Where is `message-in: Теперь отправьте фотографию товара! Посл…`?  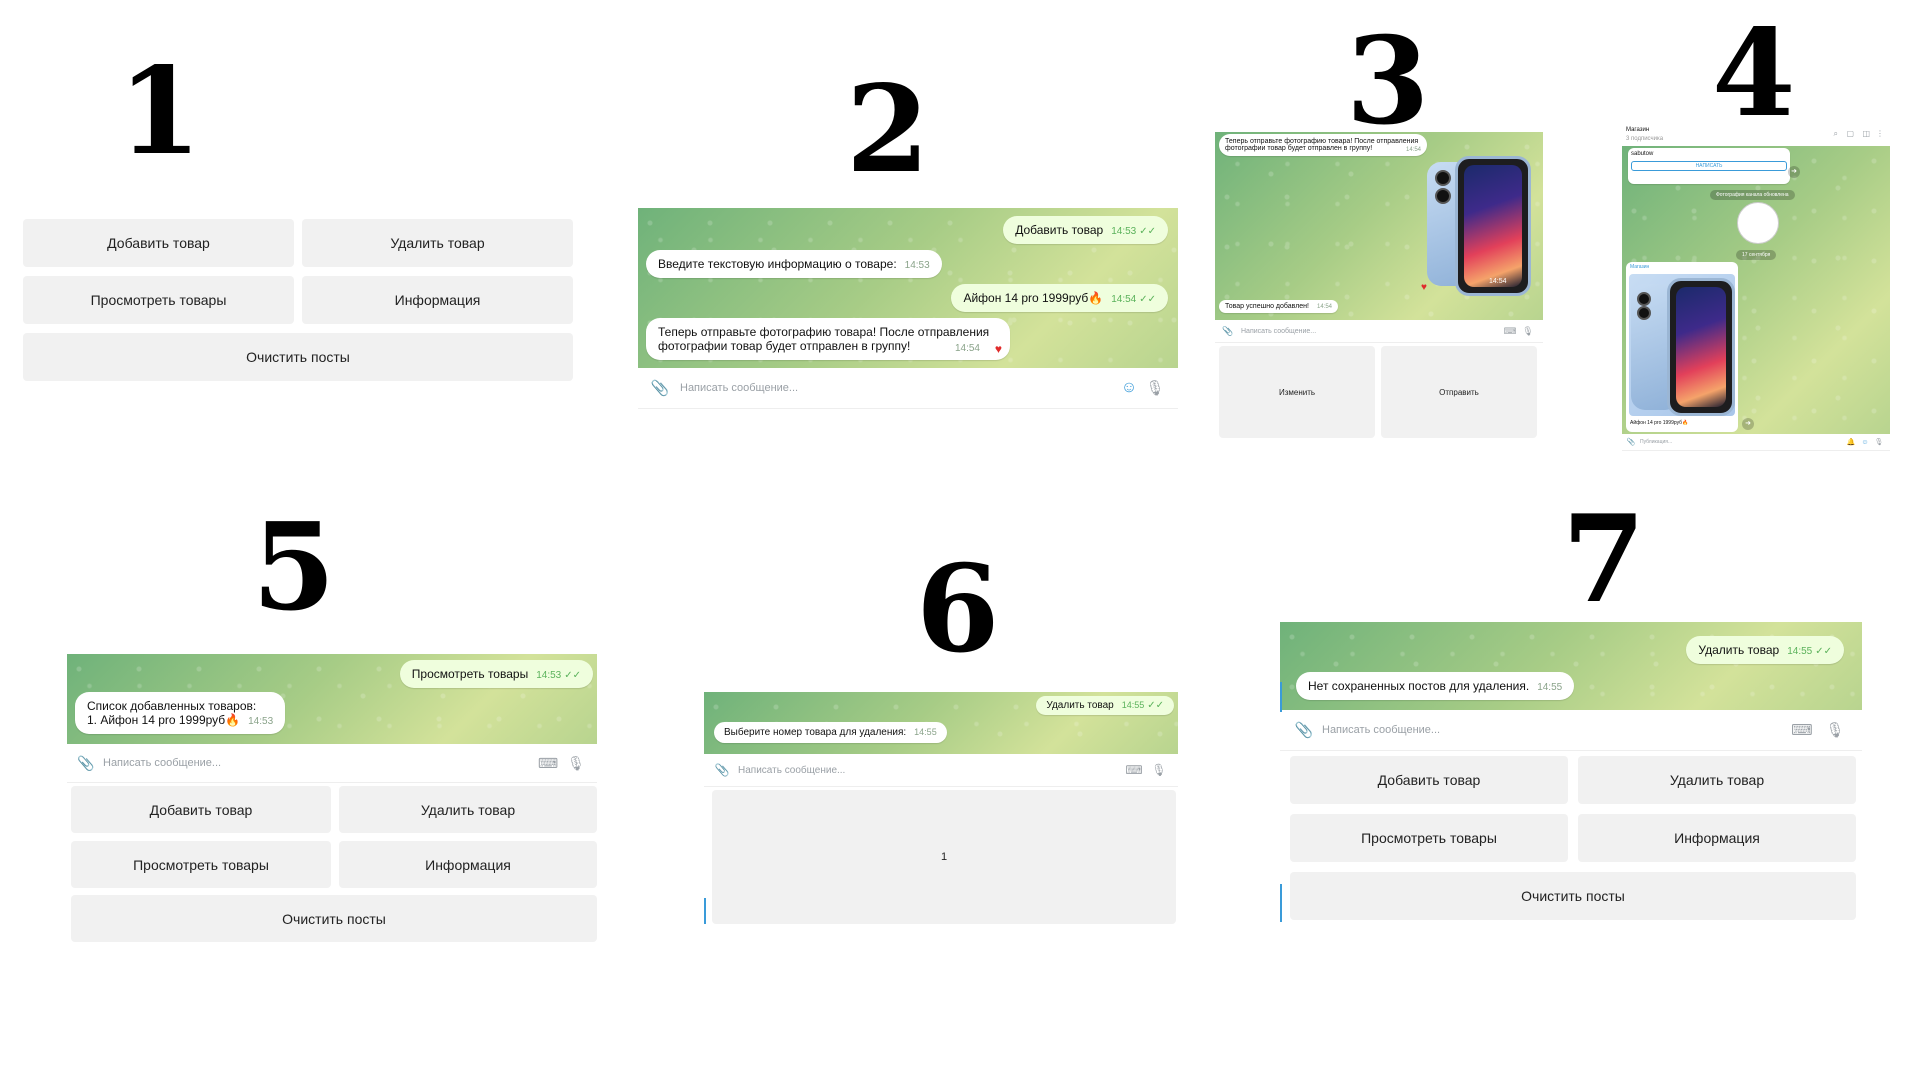
message-in: Теперь отправьте фотографию товара! Посл… is located at coordinates (1323, 145).